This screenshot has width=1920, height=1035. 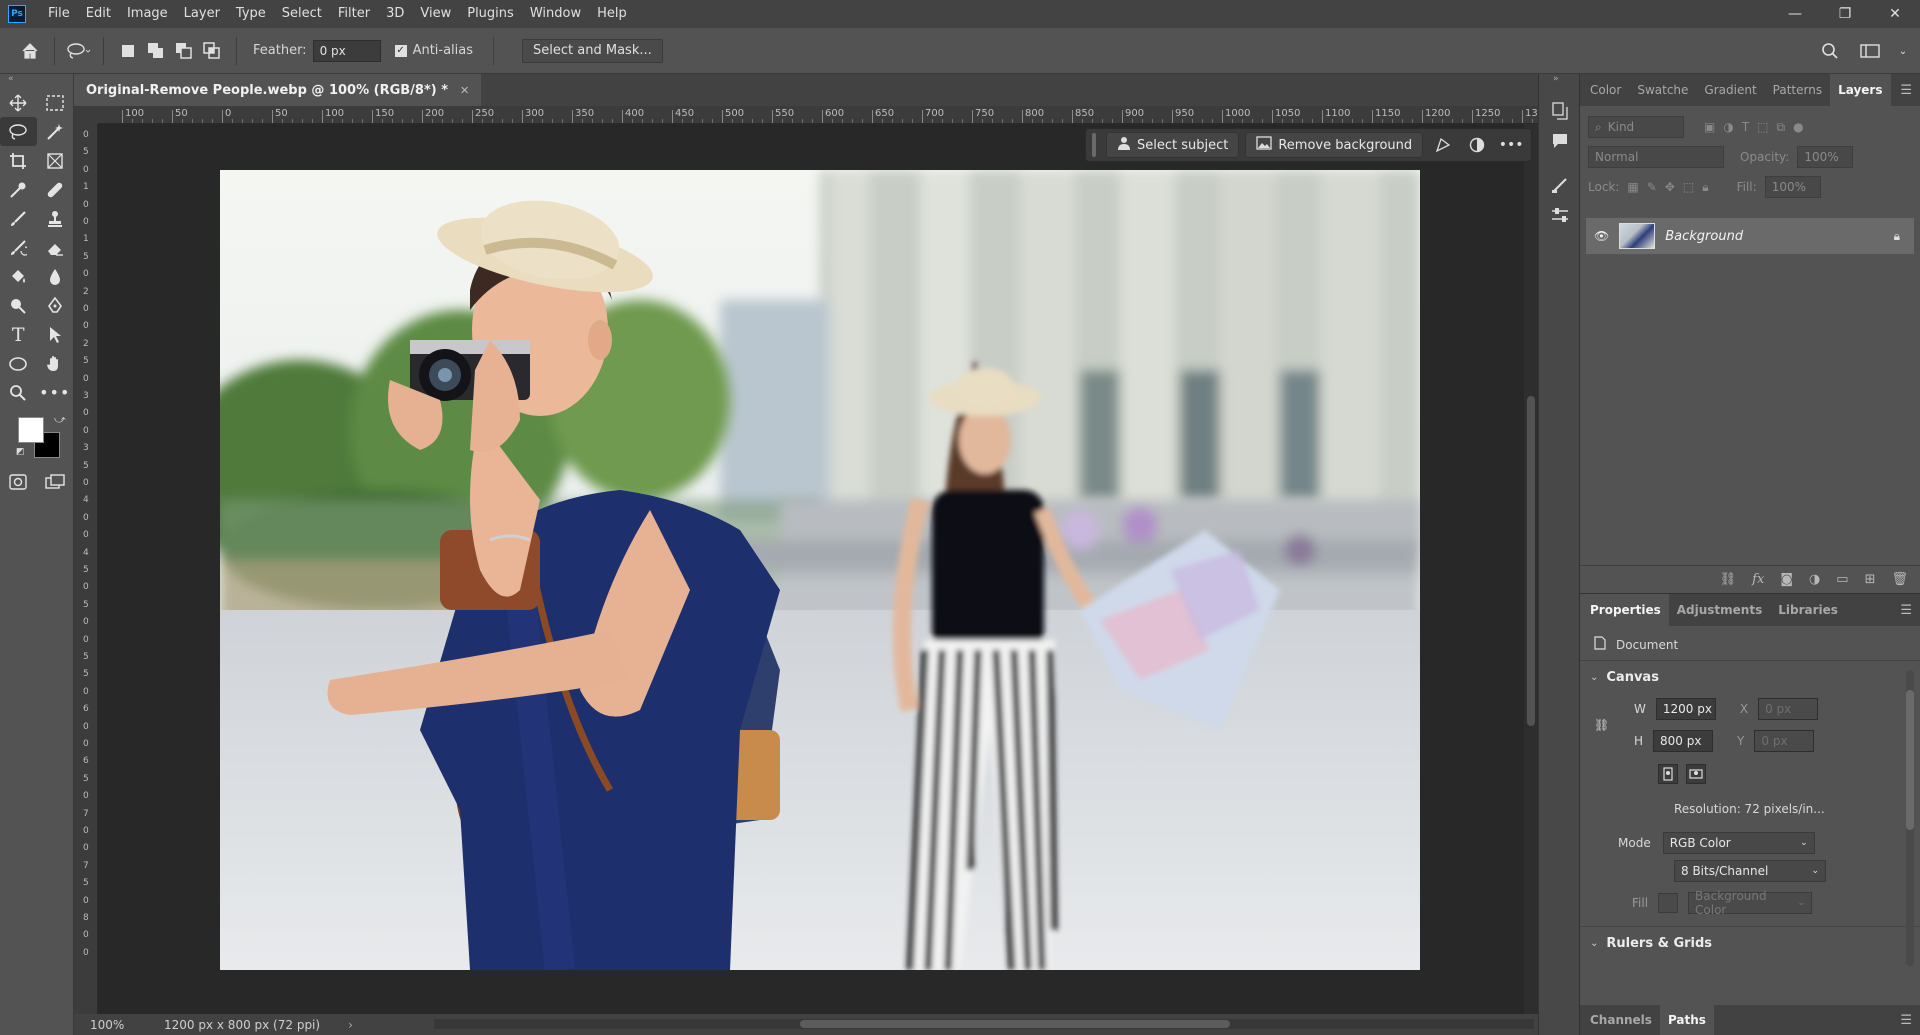 What do you see at coordinates (20, 452) in the screenshot?
I see `default-colors-icon: ◩` at bounding box center [20, 452].